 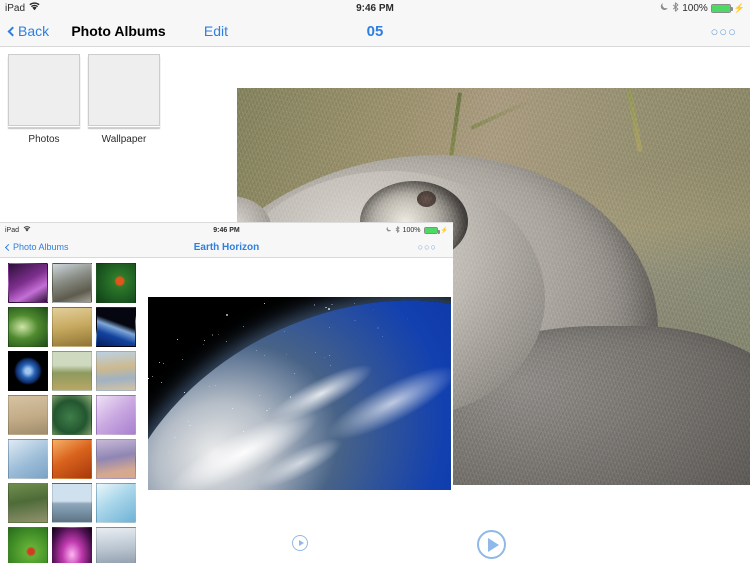 I want to click on photos-album: Photos, so click(x=44, y=99).